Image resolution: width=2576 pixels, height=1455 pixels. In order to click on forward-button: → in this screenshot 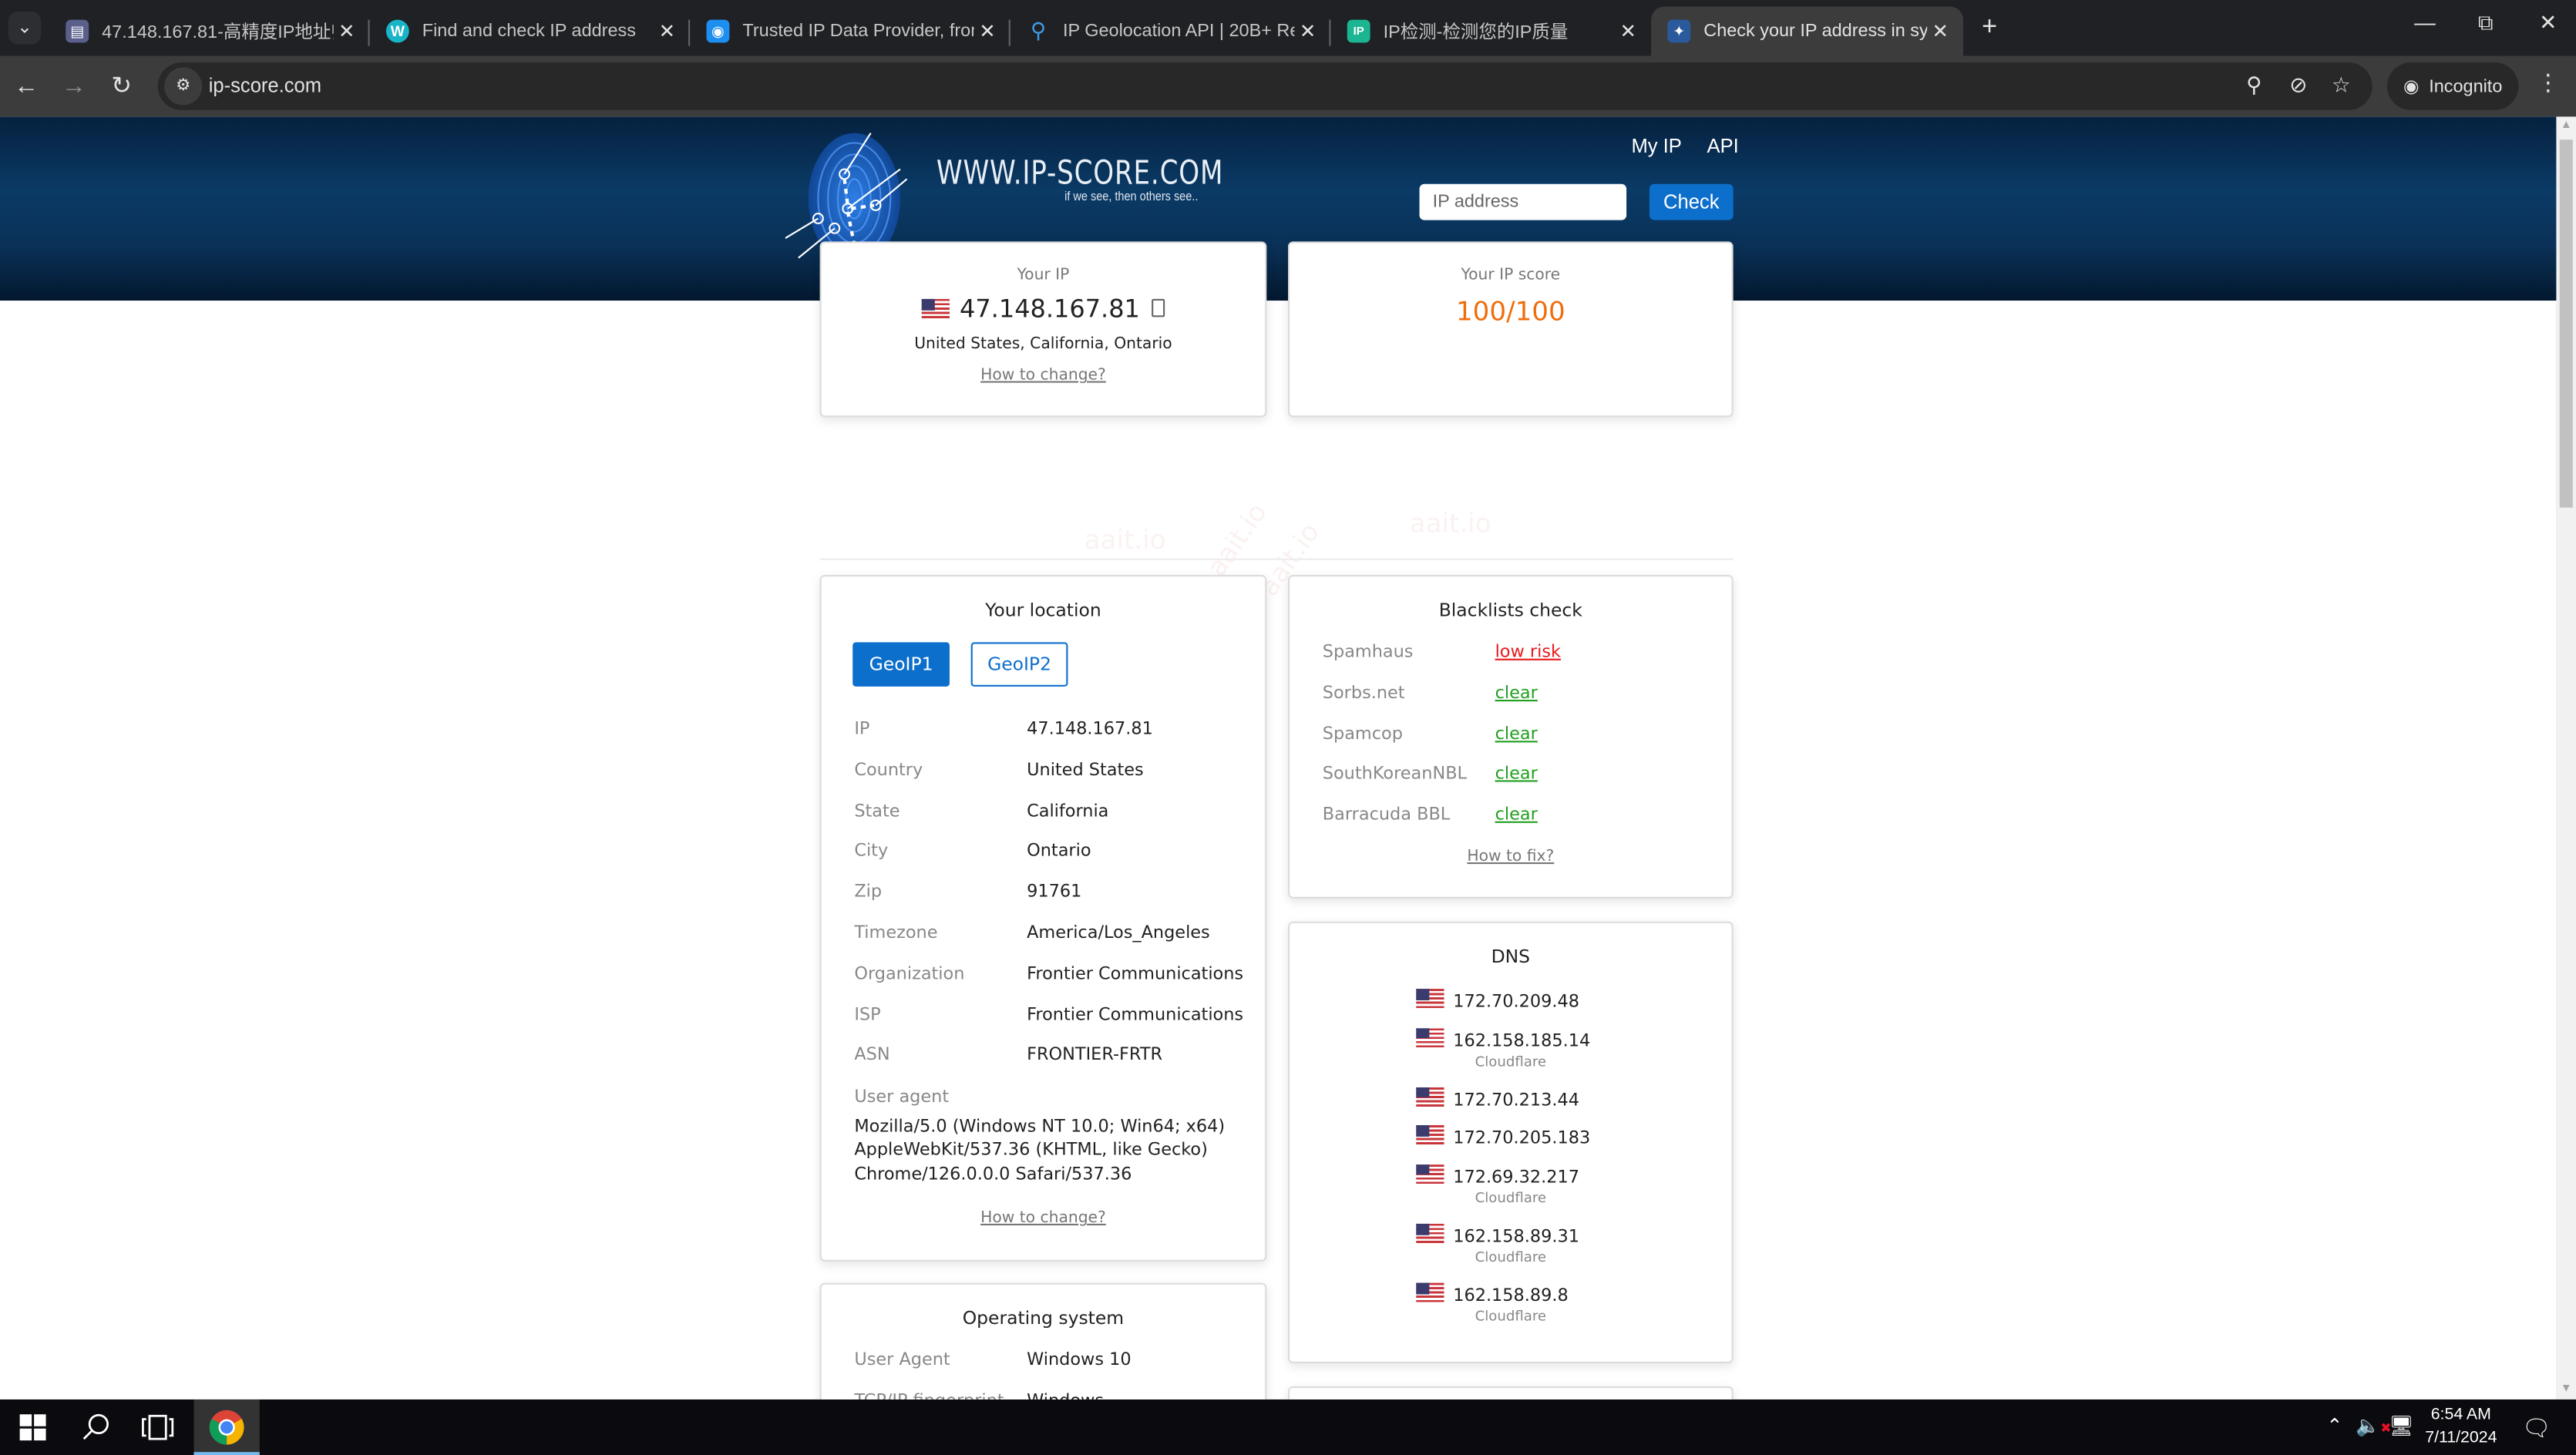, I will do `click(73, 88)`.